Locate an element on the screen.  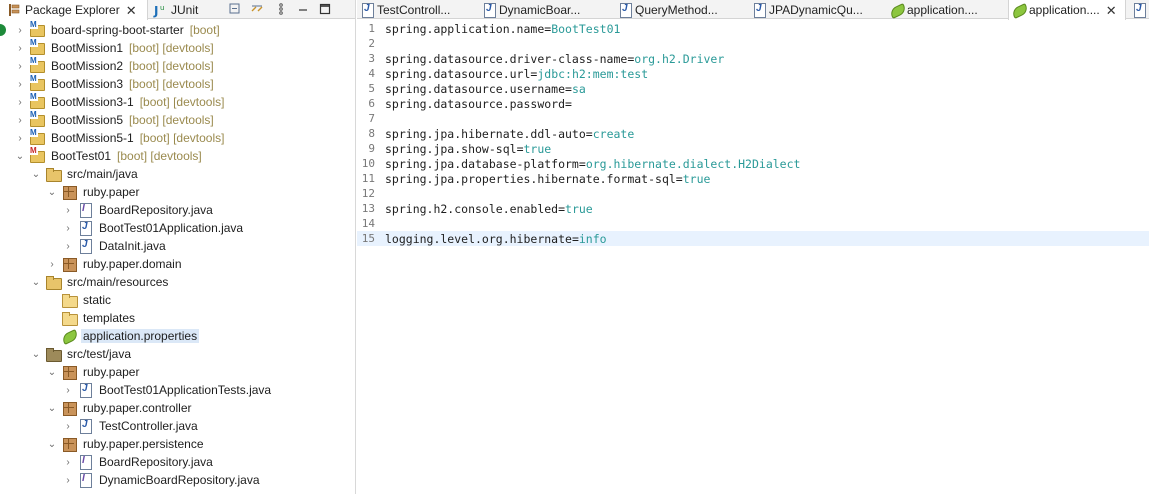
line-number: 11 is located at coordinates (368, 178).